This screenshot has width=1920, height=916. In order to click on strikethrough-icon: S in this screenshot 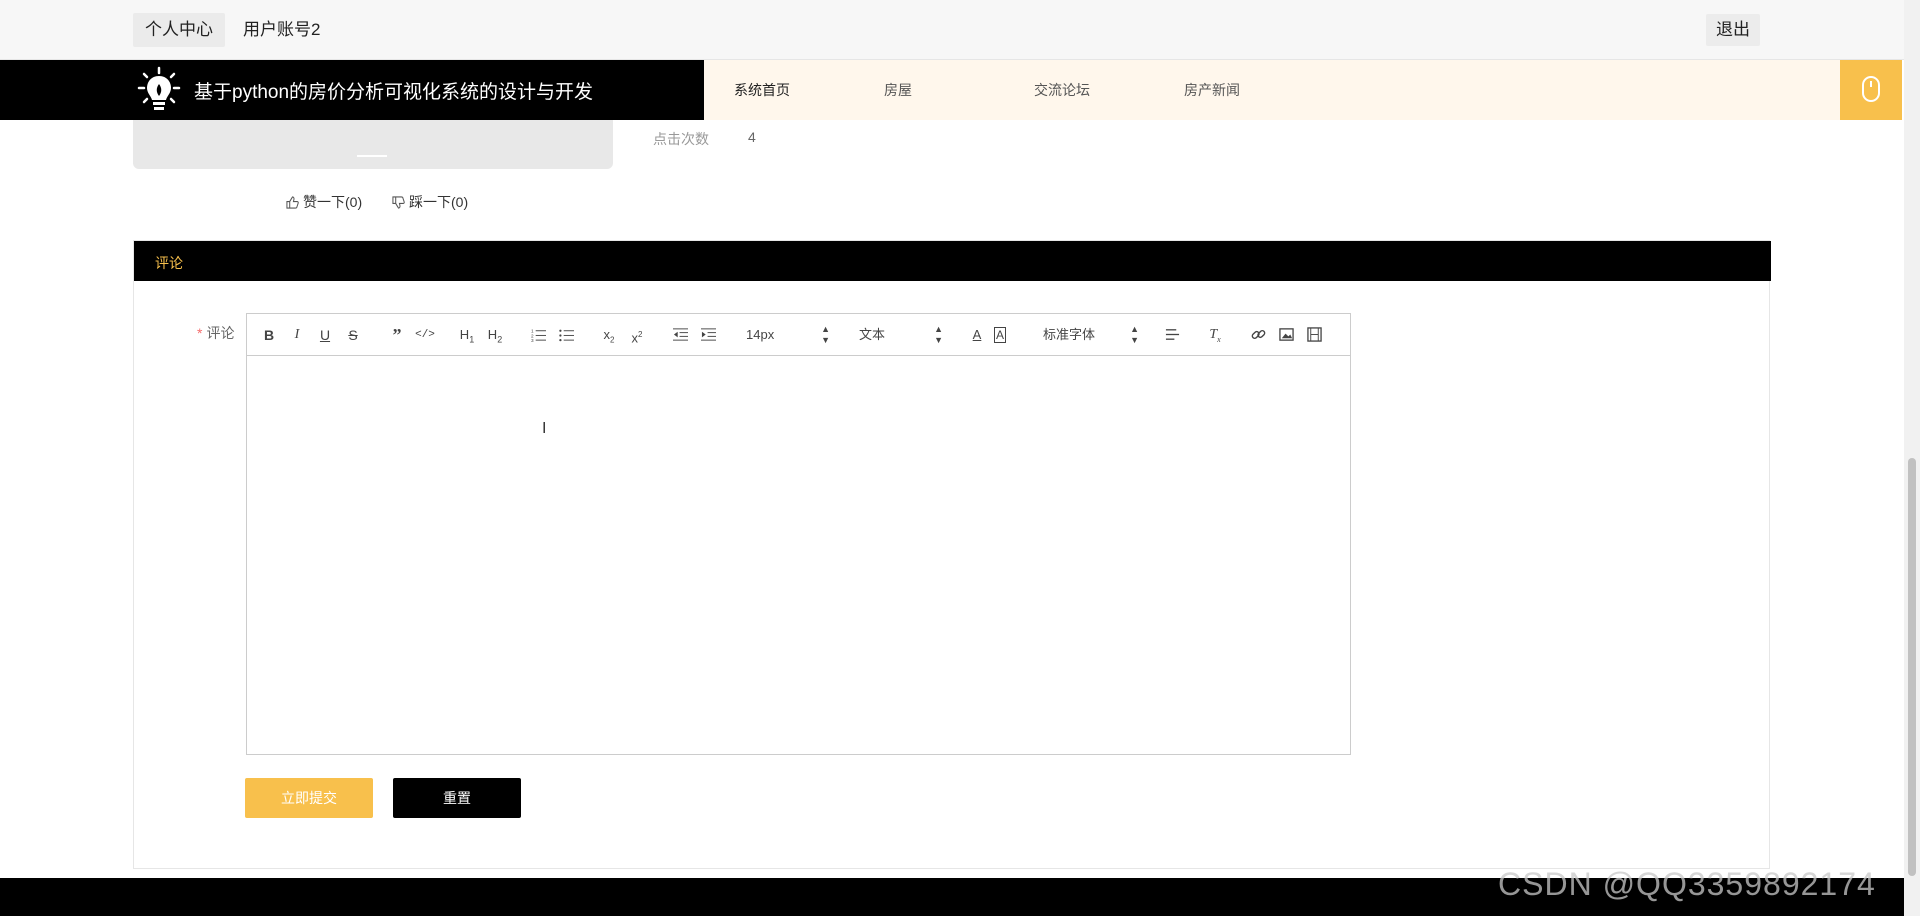, I will do `click(353, 335)`.